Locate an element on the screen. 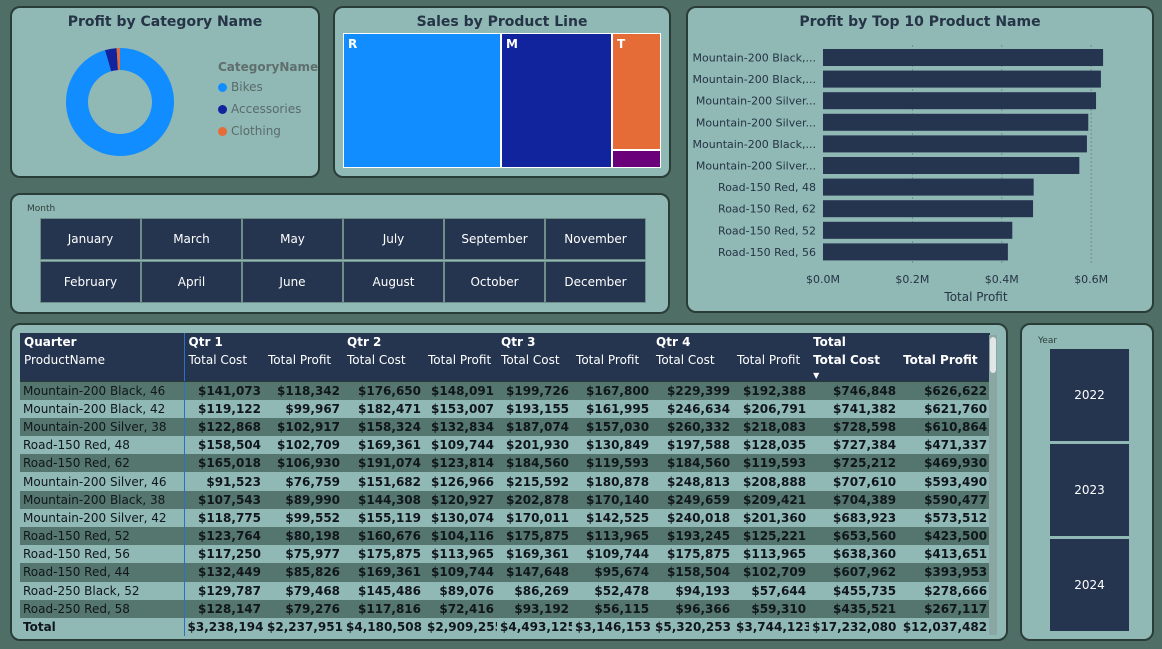  matrix-scrollbar is located at coordinates (993, 485).